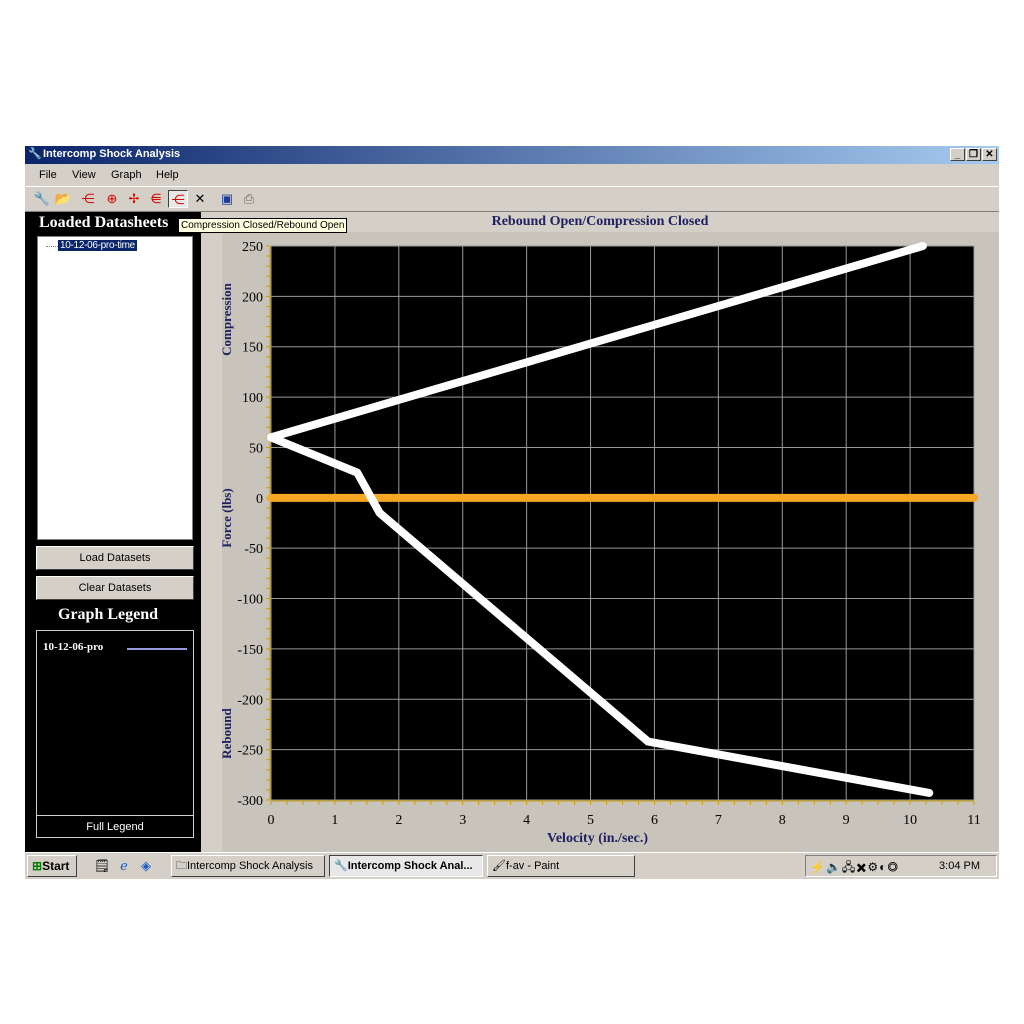 This screenshot has height=1024, width=1024. What do you see at coordinates (181, 866) in the screenshot?
I see `folder-icon: 🗀` at bounding box center [181, 866].